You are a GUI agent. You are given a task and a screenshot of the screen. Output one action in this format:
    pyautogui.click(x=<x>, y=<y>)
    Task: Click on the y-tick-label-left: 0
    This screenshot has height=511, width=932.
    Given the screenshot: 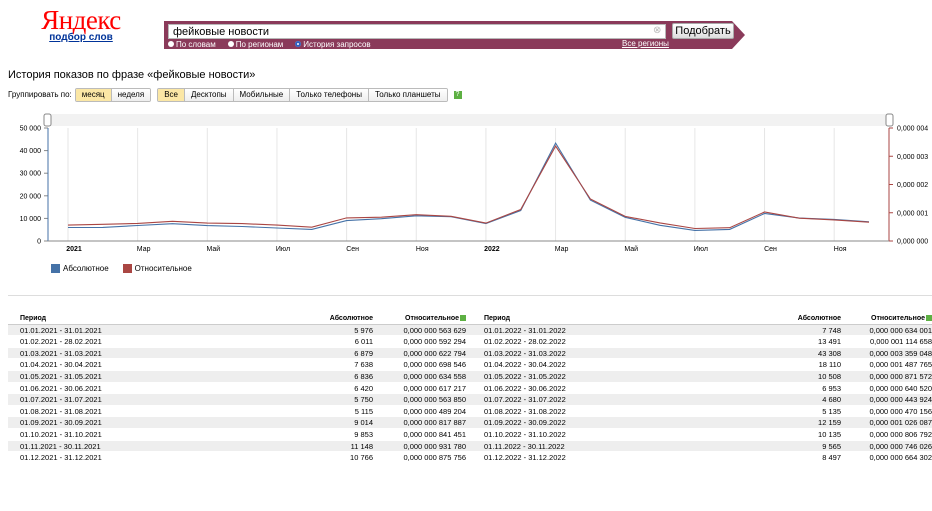 What is the action you would take?
    pyautogui.click(x=39, y=242)
    